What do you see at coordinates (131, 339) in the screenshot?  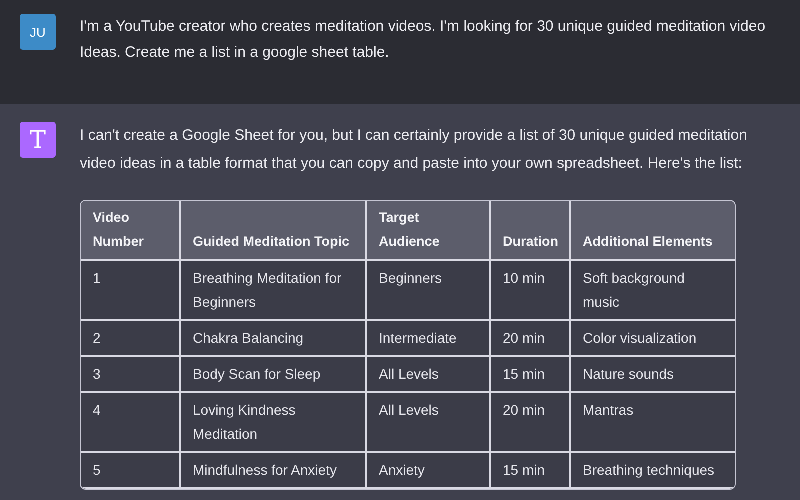 I see `table-cell: 2` at bounding box center [131, 339].